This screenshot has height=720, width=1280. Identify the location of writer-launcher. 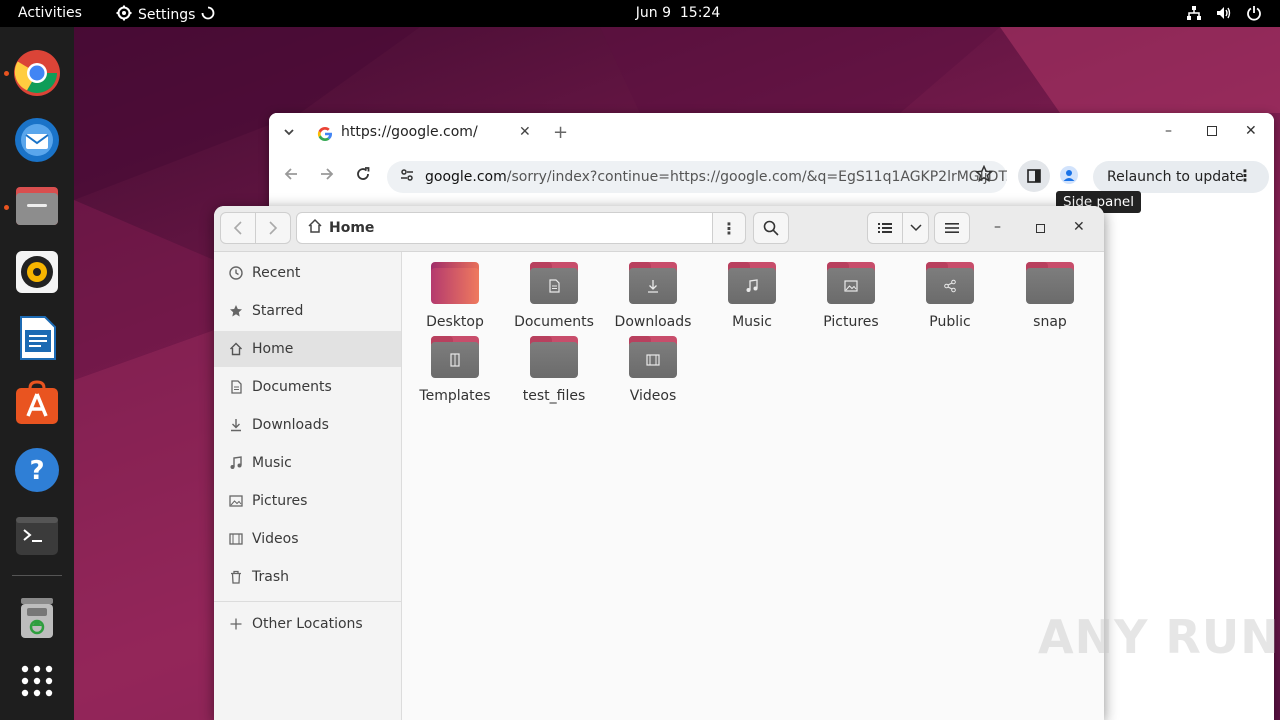
(37, 338).